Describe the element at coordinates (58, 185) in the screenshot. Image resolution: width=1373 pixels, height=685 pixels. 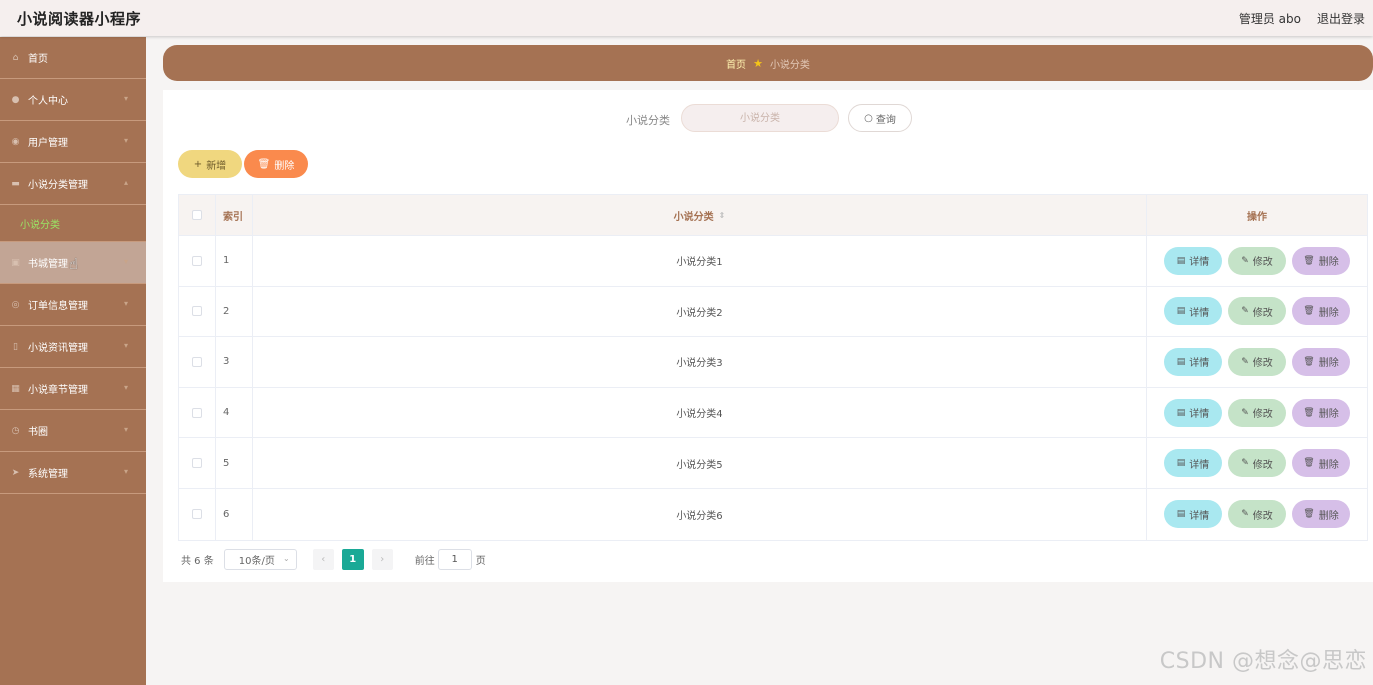
I see `sidebar-item-label: 小说分类管理` at that location.